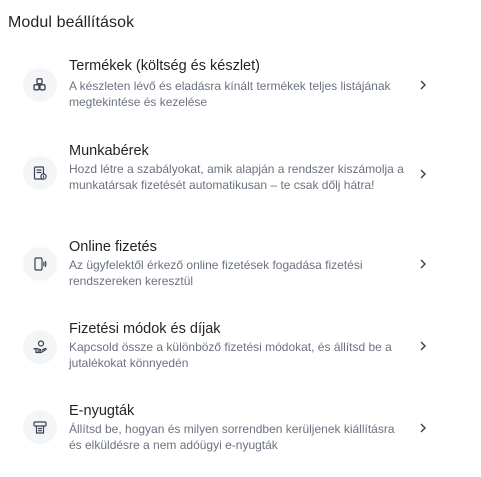 This screenshot has width=481, height=477. Describe the element at coordinates (164, 66) in the screenshot. I see `module-item-title: Termékek (költség és készlet)` at that location.